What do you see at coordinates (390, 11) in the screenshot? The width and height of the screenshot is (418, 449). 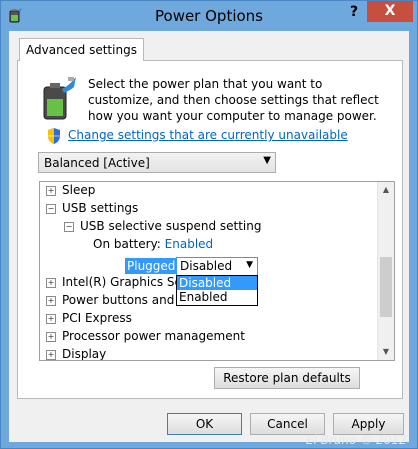 I see `close-button: X` at bounding box center [390, 11].